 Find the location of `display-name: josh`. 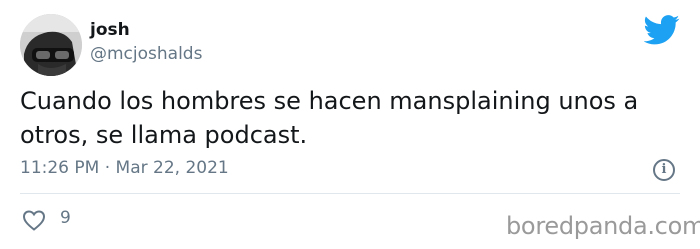

display-name: josh is located at coordinates (110, 30).